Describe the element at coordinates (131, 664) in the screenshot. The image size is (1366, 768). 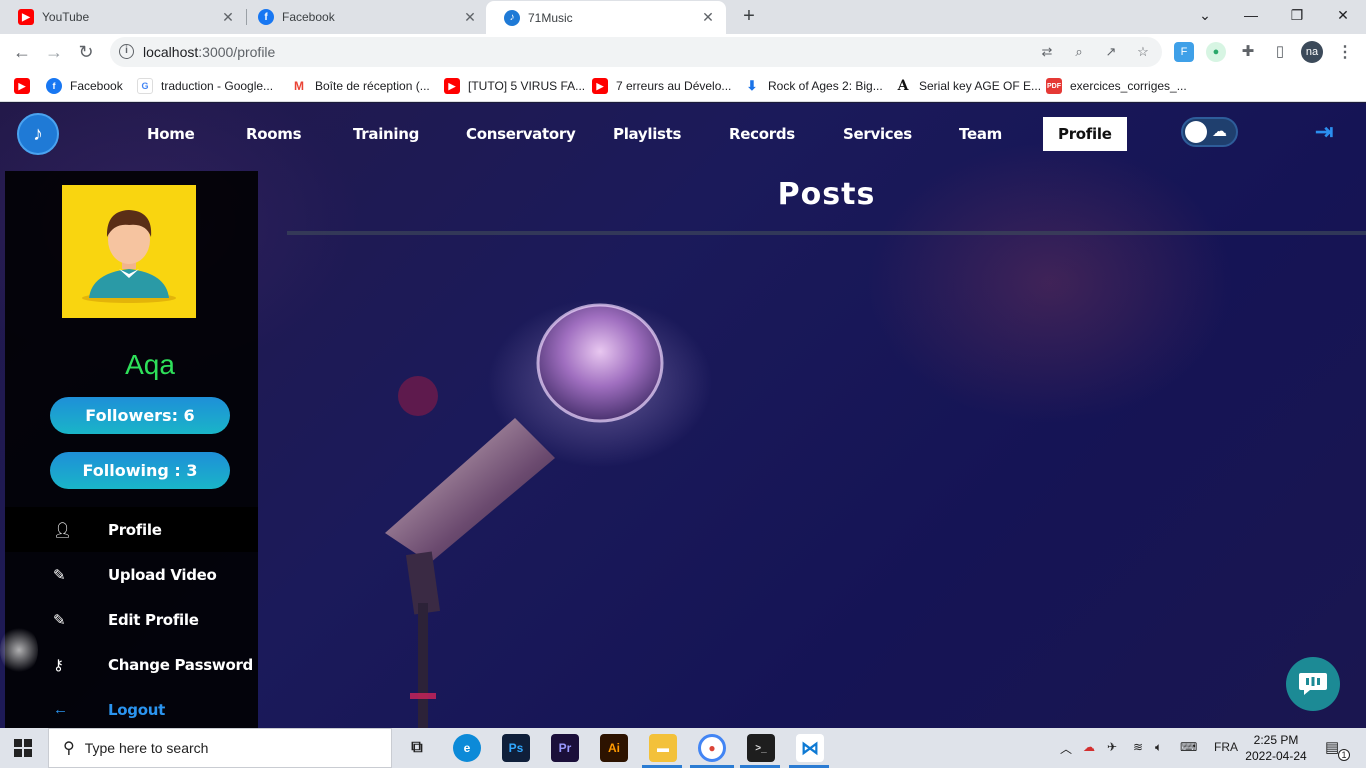
I see `sidebar-item-change-password: ⚷ Change Password` at that location.